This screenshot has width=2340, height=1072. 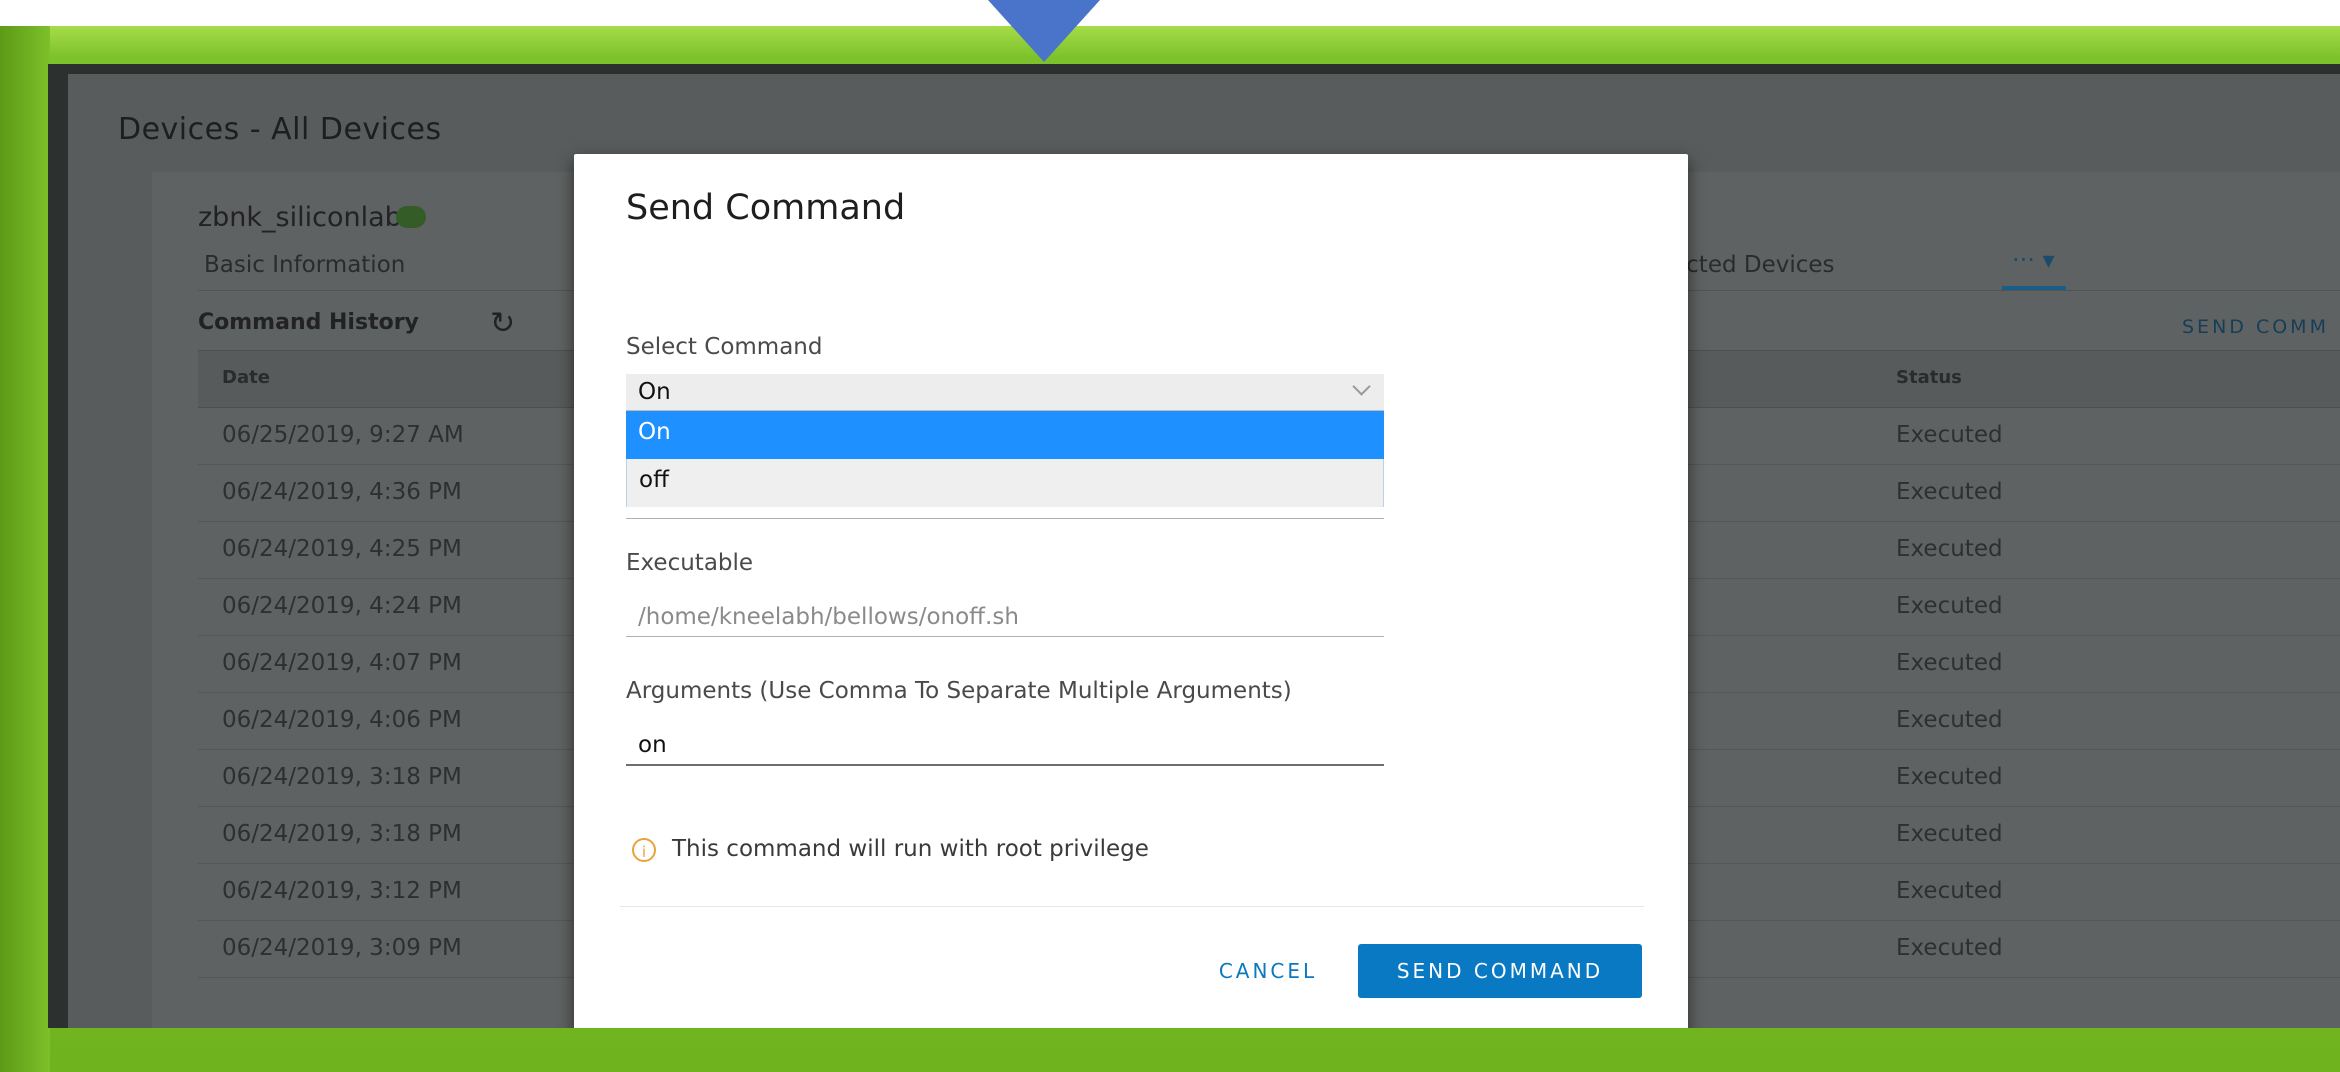 What do you see at coordinates (300, 217) in the screenshot?
I see `device-name: zbnk_siliconlab` at bounding box center [300, 217].